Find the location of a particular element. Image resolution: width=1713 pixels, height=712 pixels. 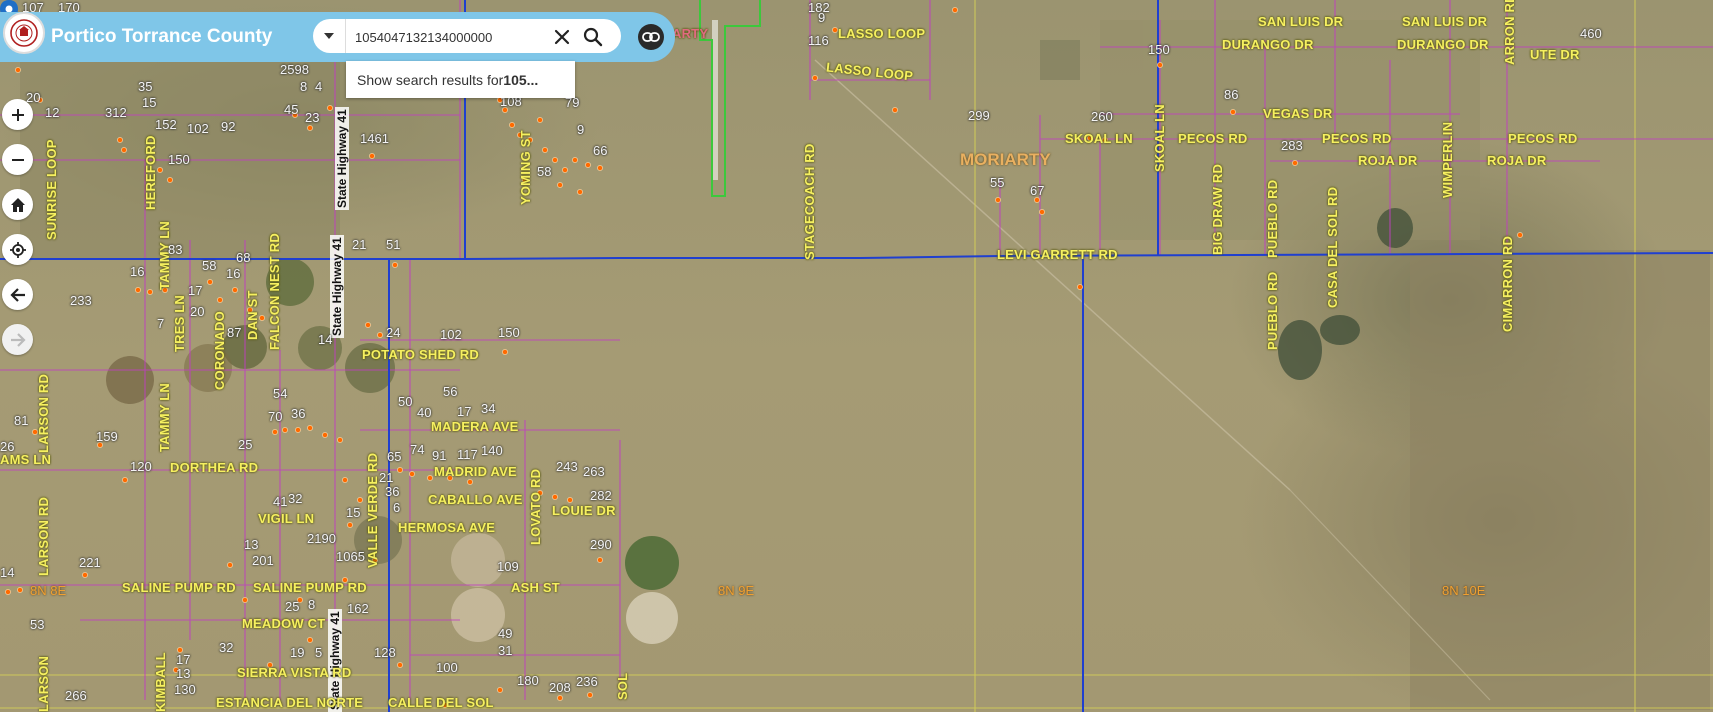

road-label: SKOAL LN is located at coordinates (1099, 138).